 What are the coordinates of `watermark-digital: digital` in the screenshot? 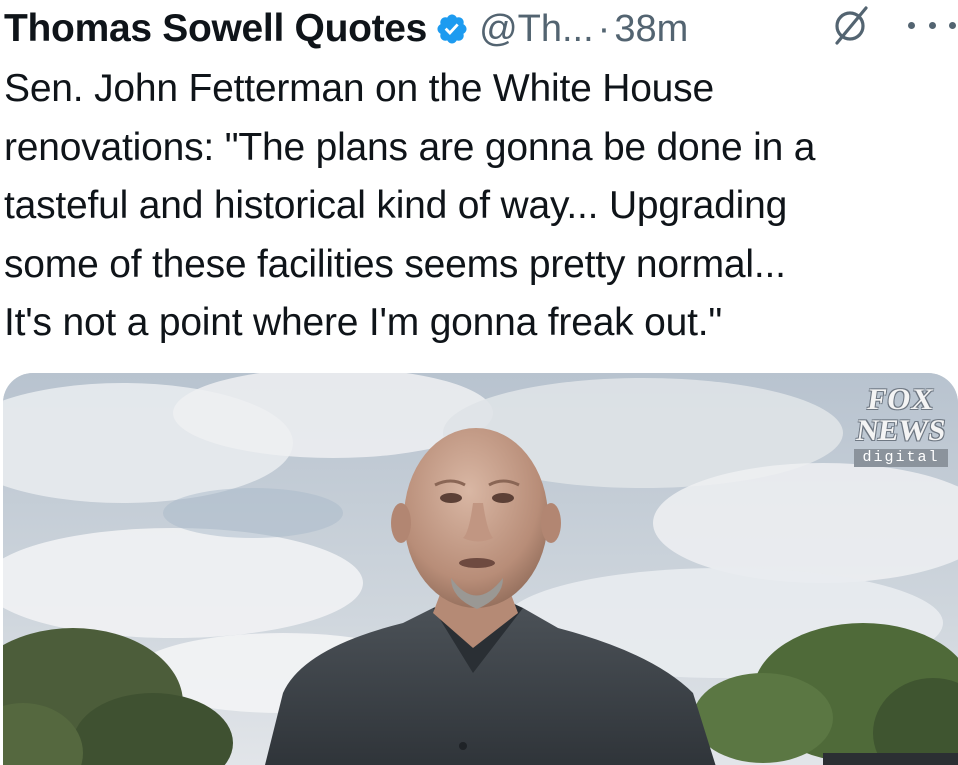 It's located at (901, 458).